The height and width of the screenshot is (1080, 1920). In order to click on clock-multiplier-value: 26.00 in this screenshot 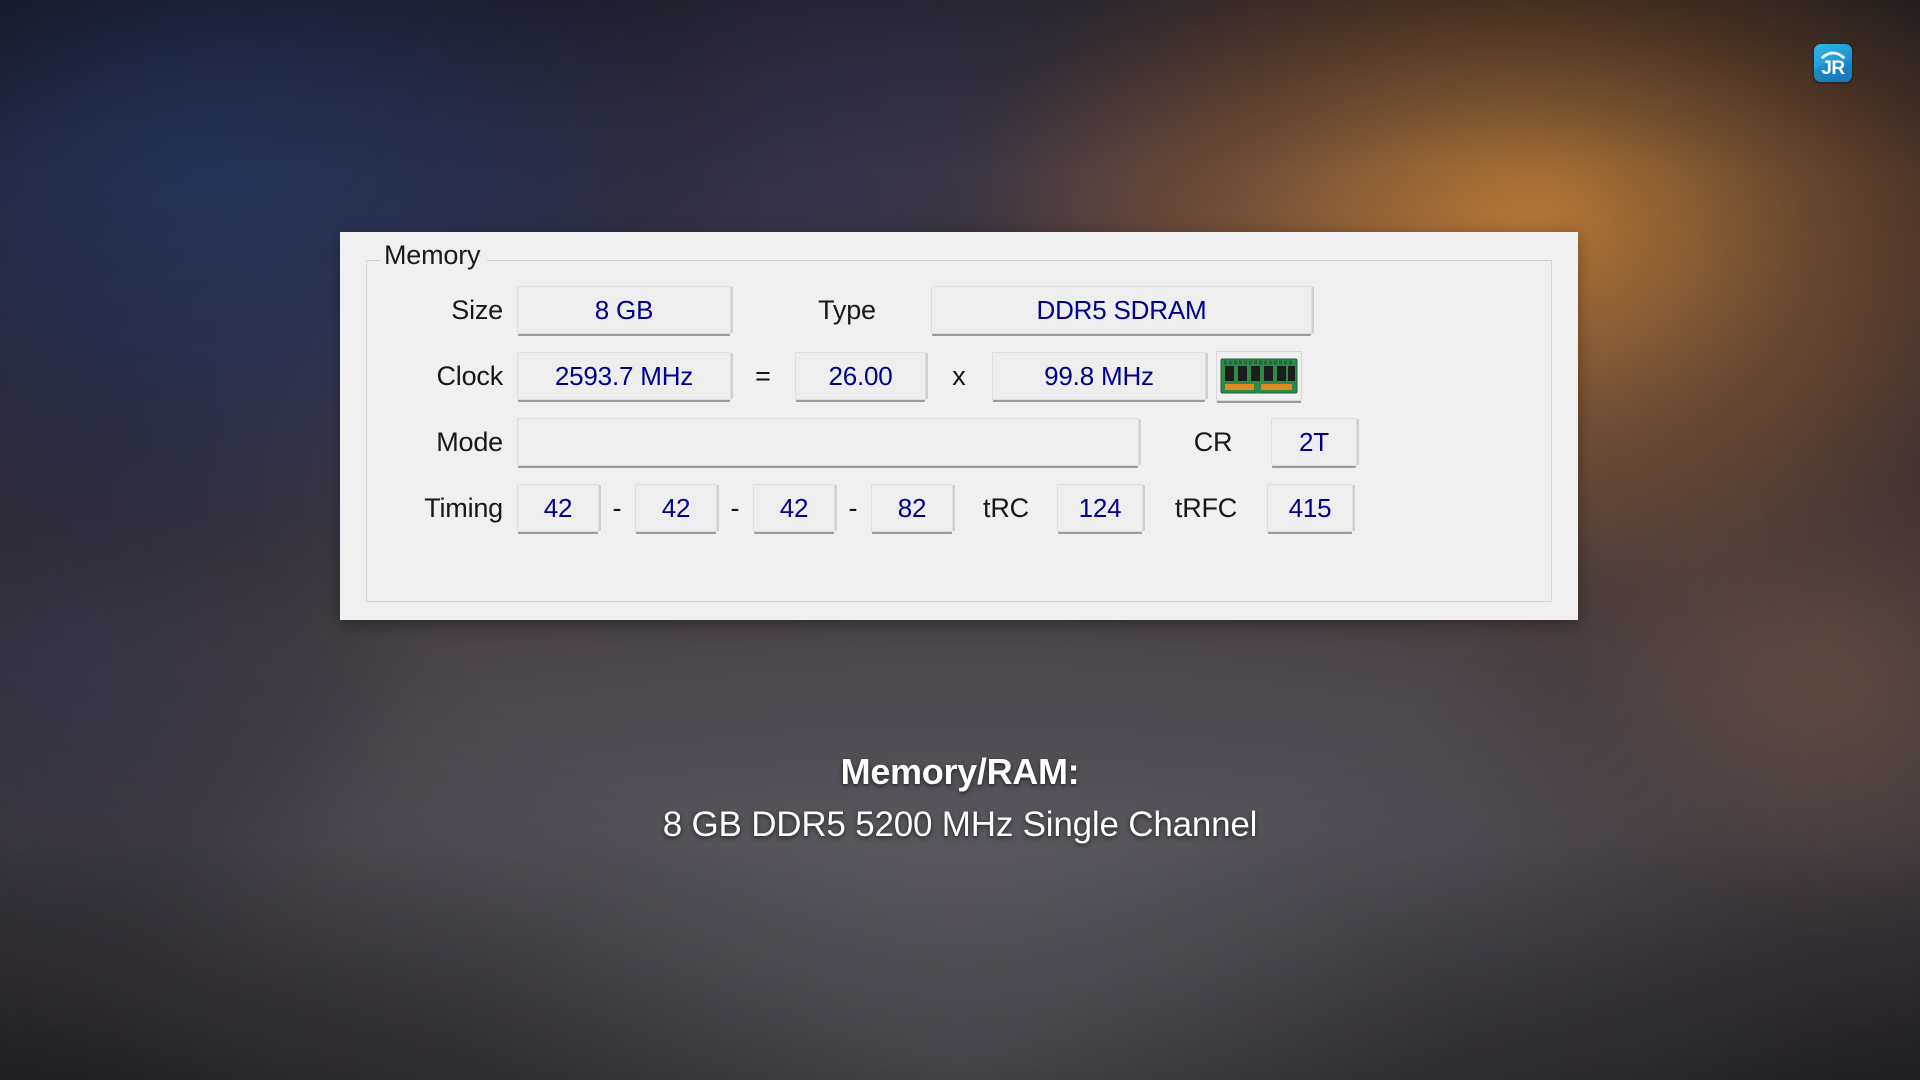, I will do `click(860, 376)`.